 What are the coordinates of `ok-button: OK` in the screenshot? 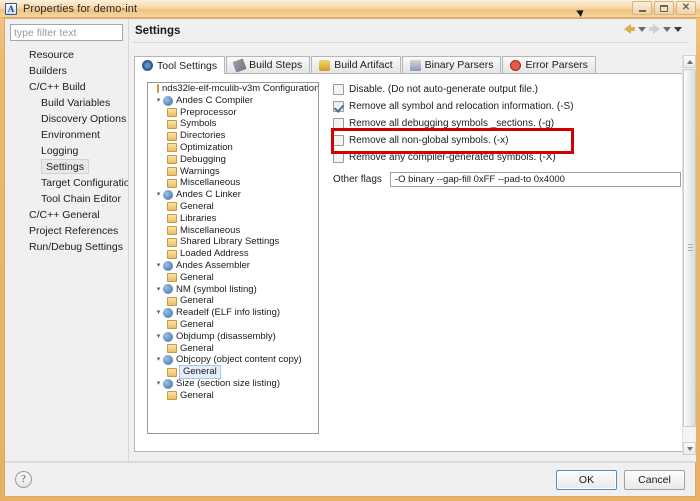 It's located at (586, 480).